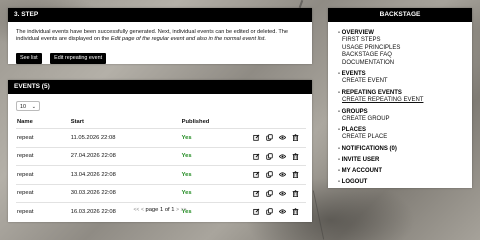 This screenshot has width=480, height=240. I want to click on events-title: EVENTS (5), so click(160, 87).